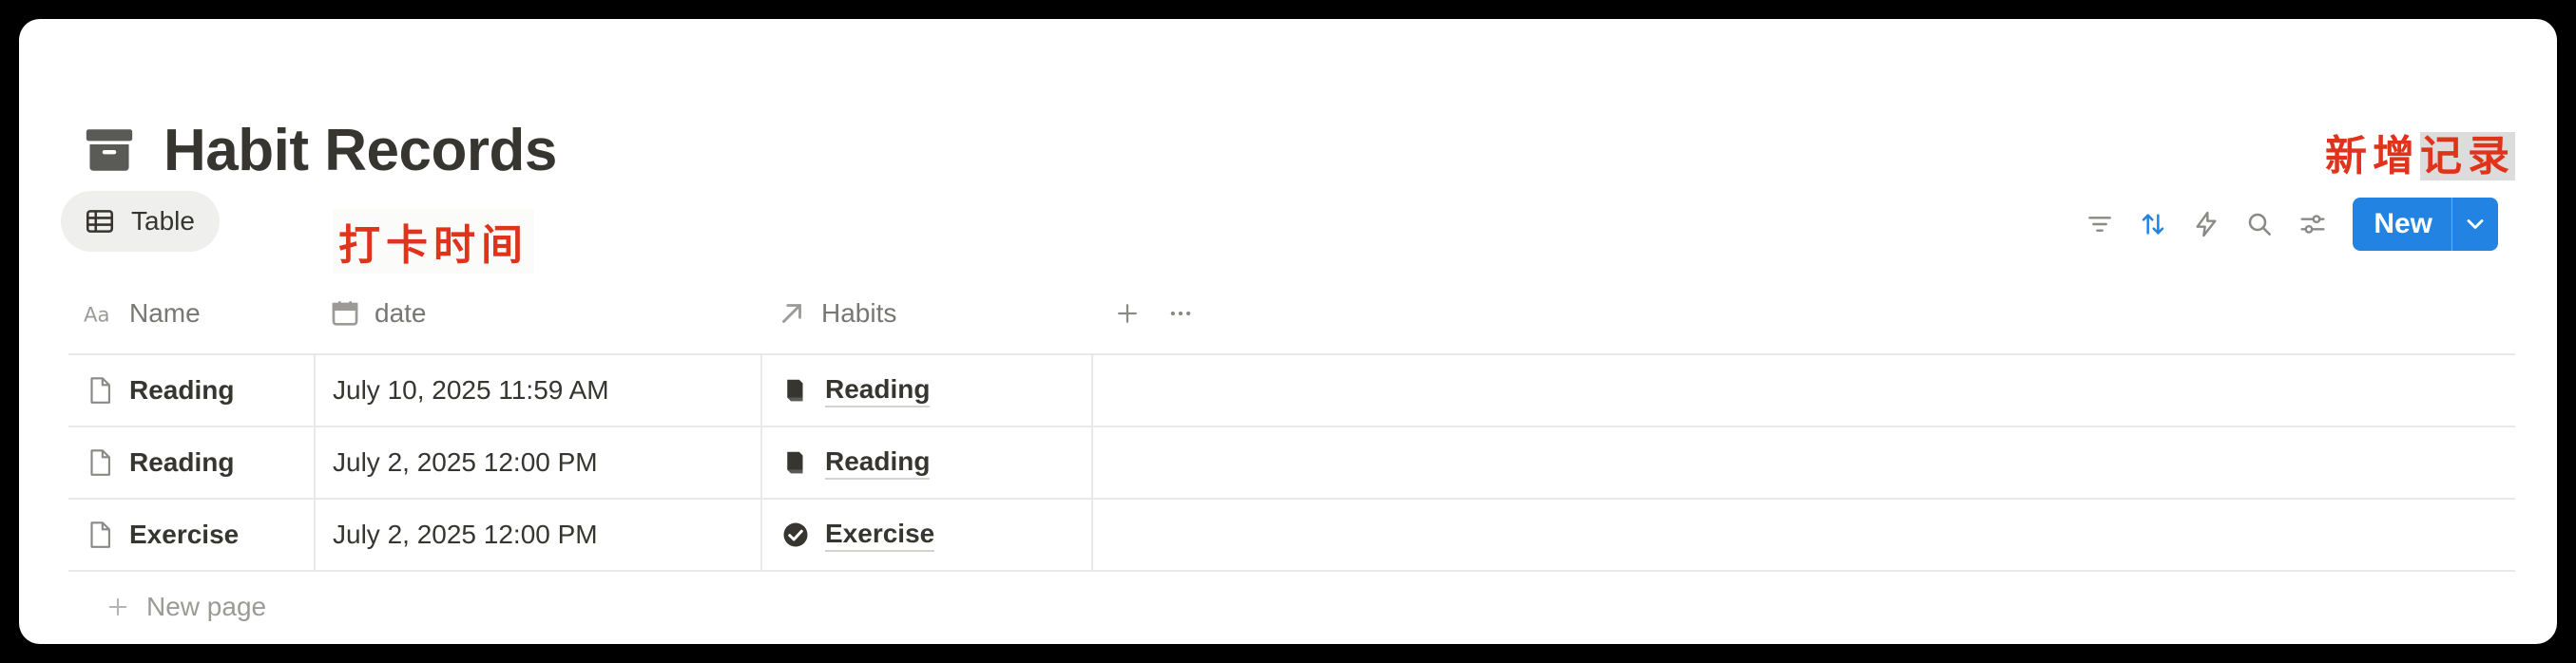 The height and width of the screenshot is (663, 2576). What do you see at coordinates (880, 535) in the screenshot?
I see `habit-link: Exercise` at bounding box center [880, 535].